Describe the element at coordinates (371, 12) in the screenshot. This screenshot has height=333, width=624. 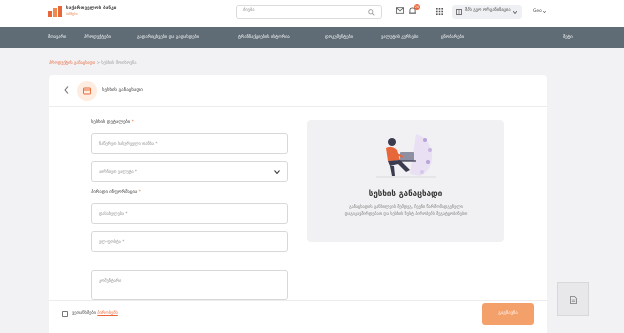
I see `search-icon` at that location.